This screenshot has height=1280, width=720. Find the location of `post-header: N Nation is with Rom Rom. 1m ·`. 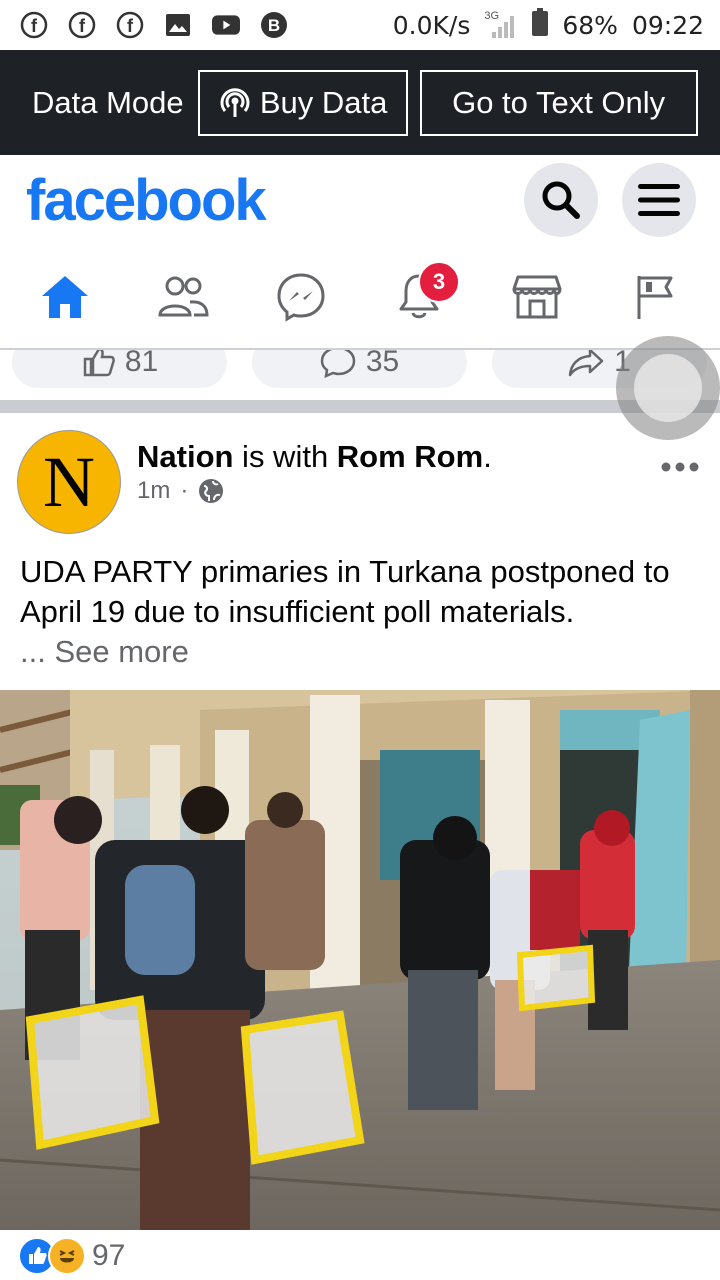

post-header: N Nation is with Rom Rom. 1m · is located at coordinates (360, 480).